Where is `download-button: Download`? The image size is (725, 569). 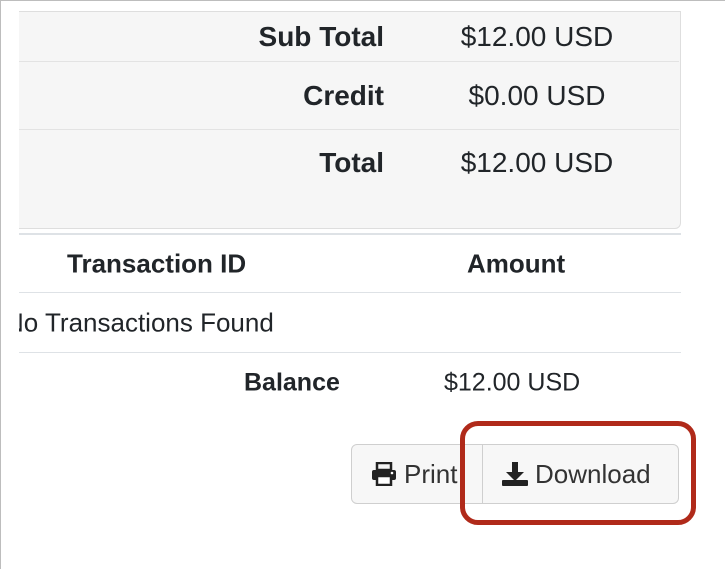
download-button: Download is located at coordinates (581, 474).